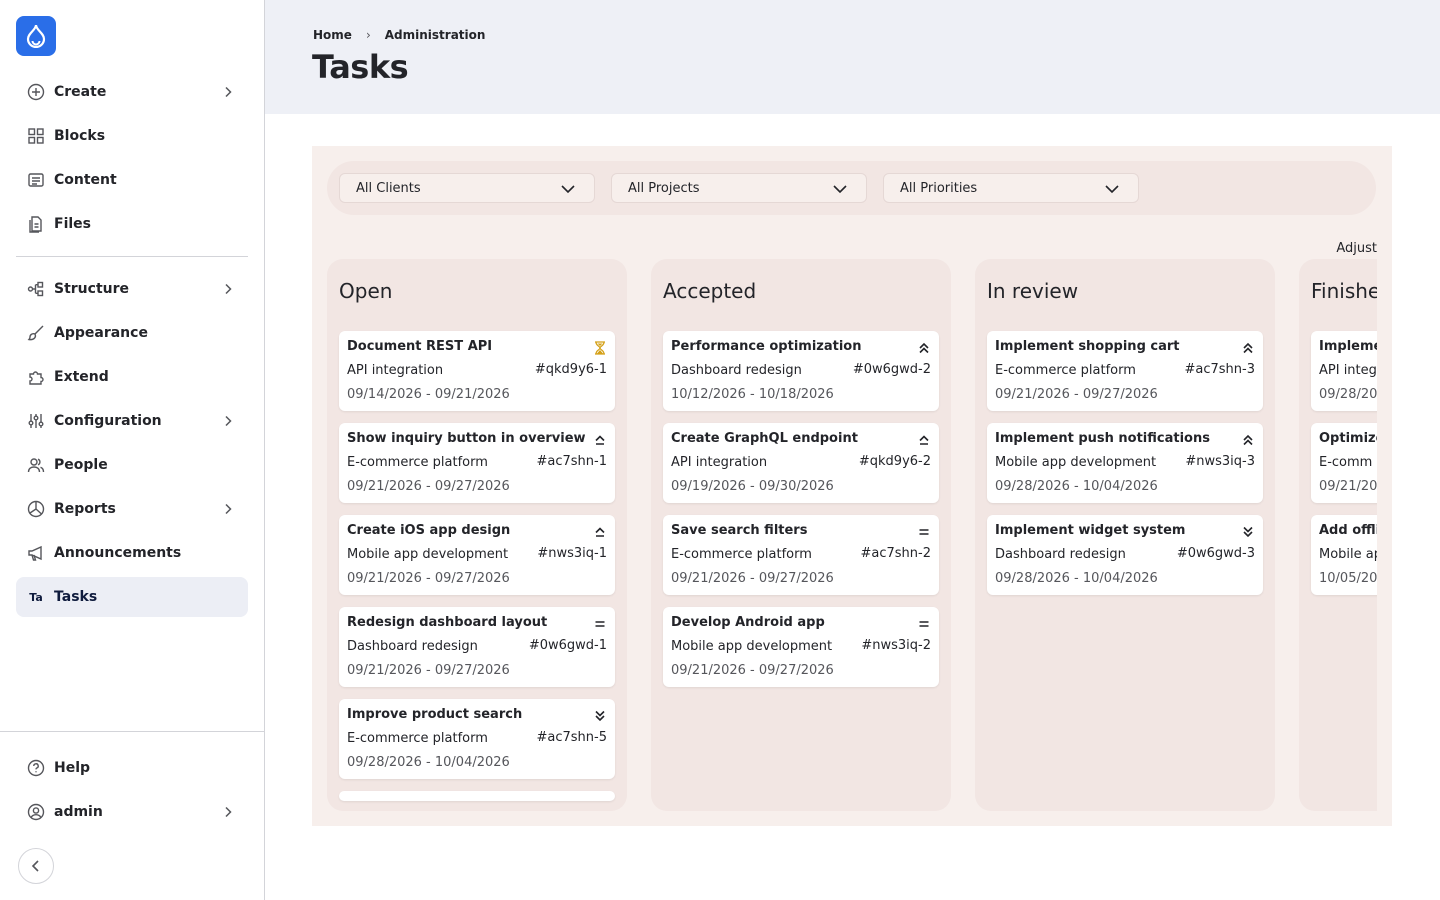  I want to click on task-id: #0w6gwd-2, so click(891, 369).